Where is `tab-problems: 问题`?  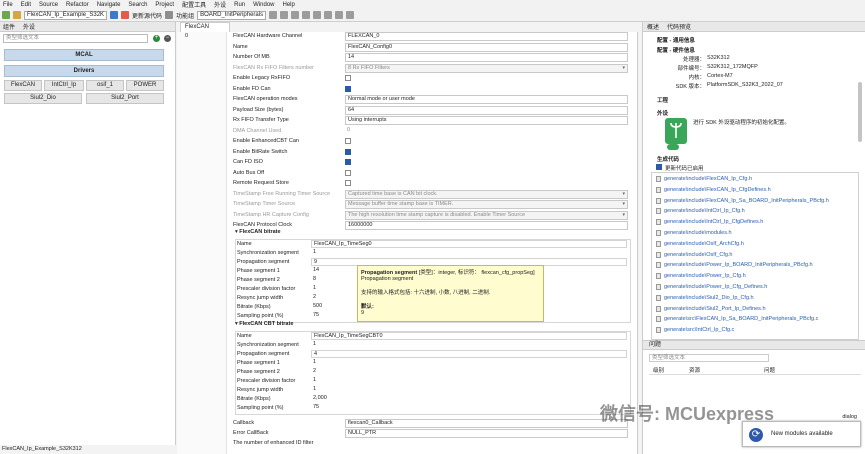 tab-problems: 问题 is located at coordinates (754, 345).